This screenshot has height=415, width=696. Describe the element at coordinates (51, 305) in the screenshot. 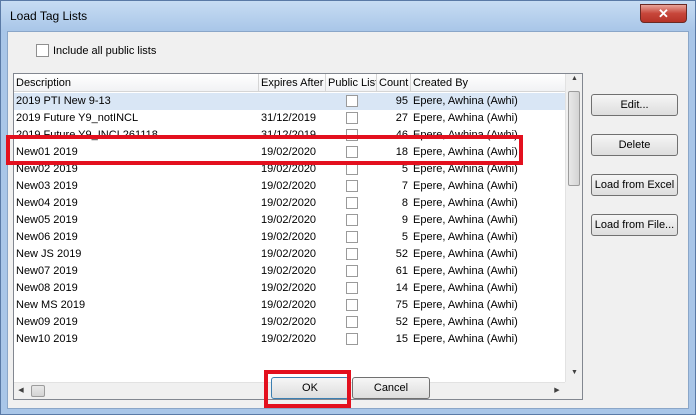

I see `cell-description: New MS 2019` at that location.